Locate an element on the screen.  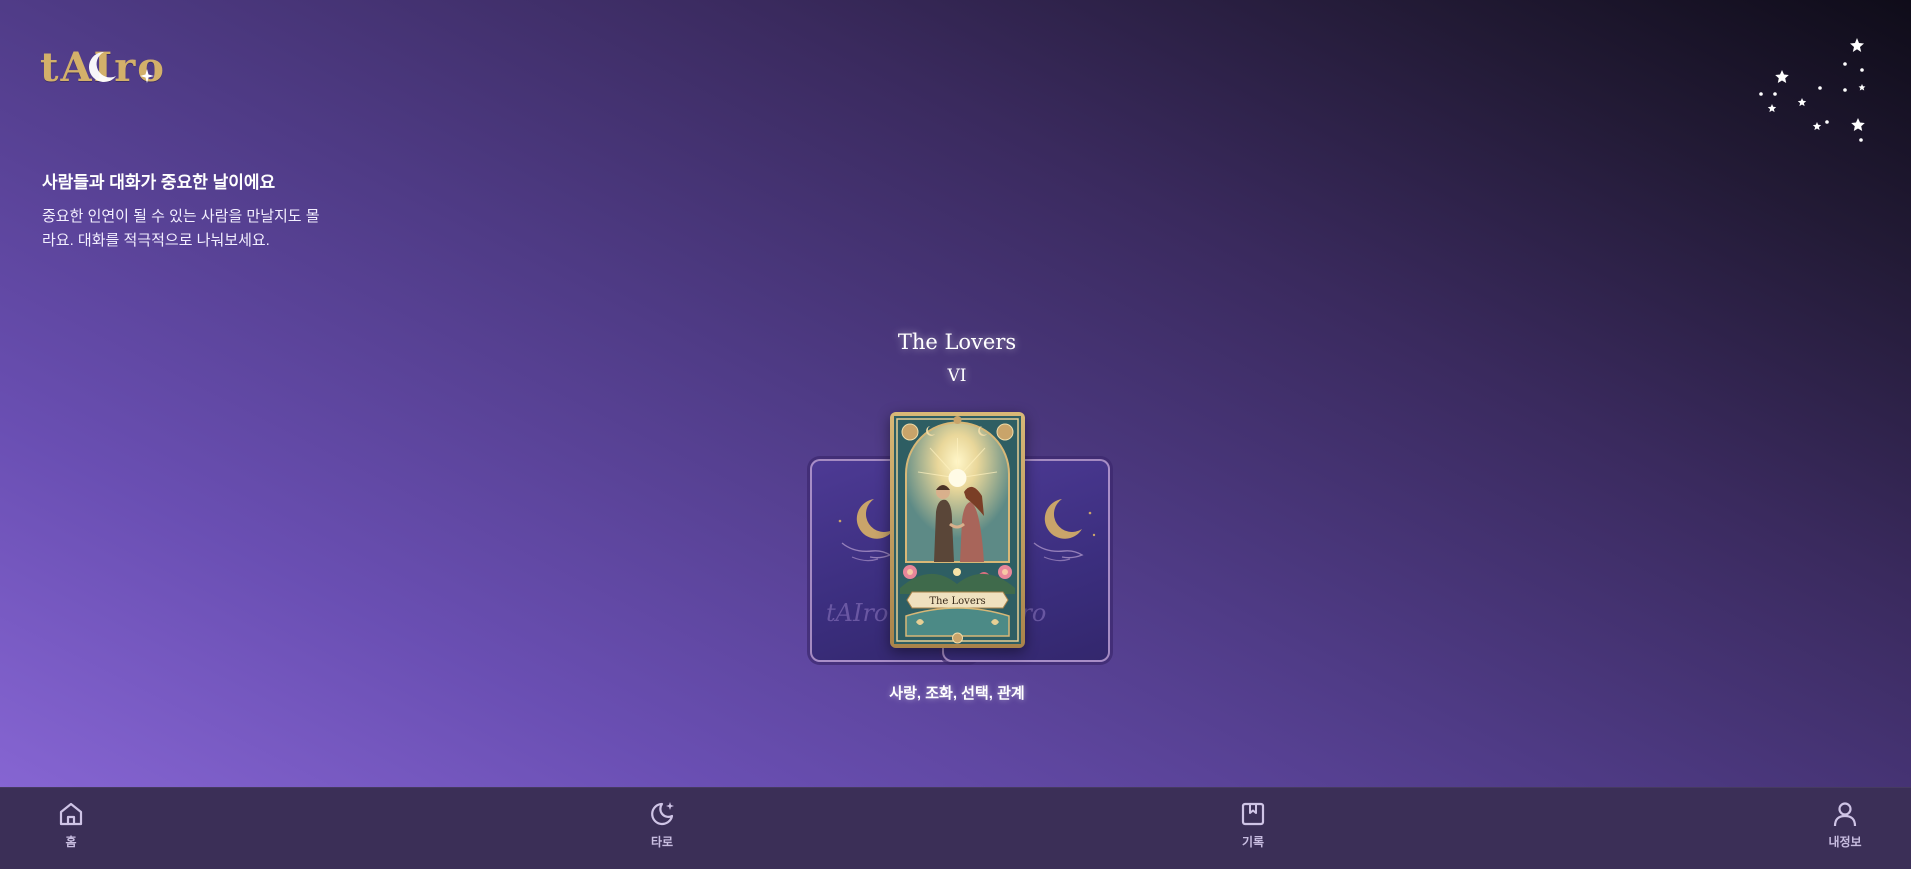
nav-label-records: 기록 is located at coordinates (1253, 842).